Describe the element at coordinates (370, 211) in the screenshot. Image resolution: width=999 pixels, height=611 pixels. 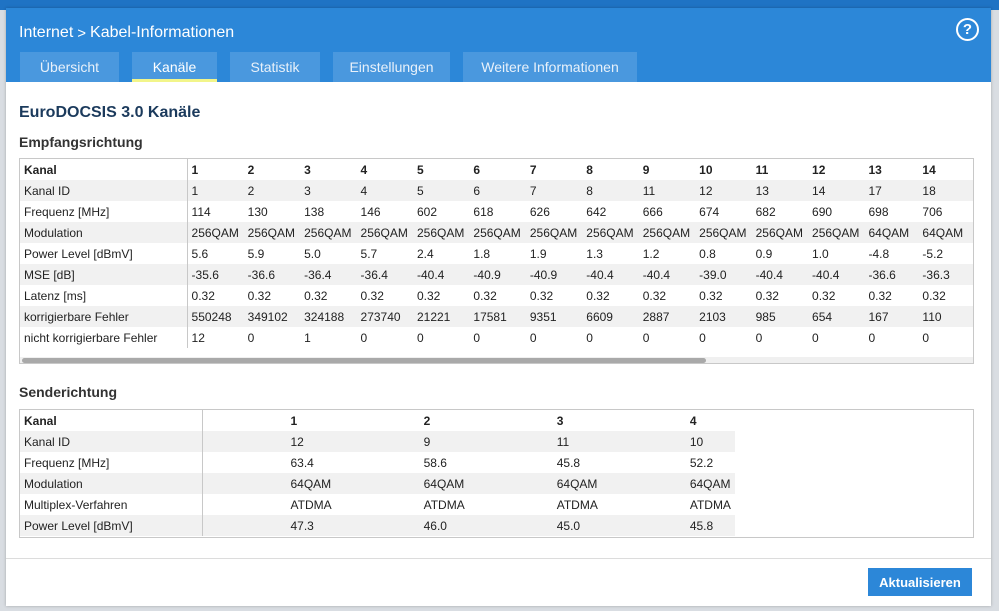
I see `table-cell: 146` at that location.